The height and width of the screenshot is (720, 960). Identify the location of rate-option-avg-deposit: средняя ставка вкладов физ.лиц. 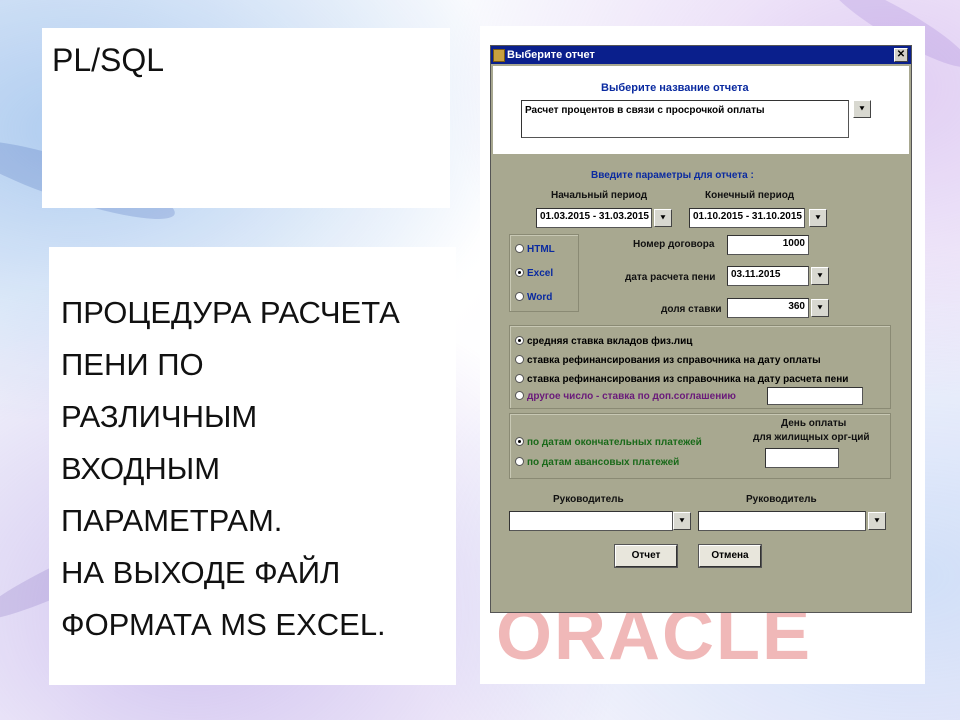
(603, 341).